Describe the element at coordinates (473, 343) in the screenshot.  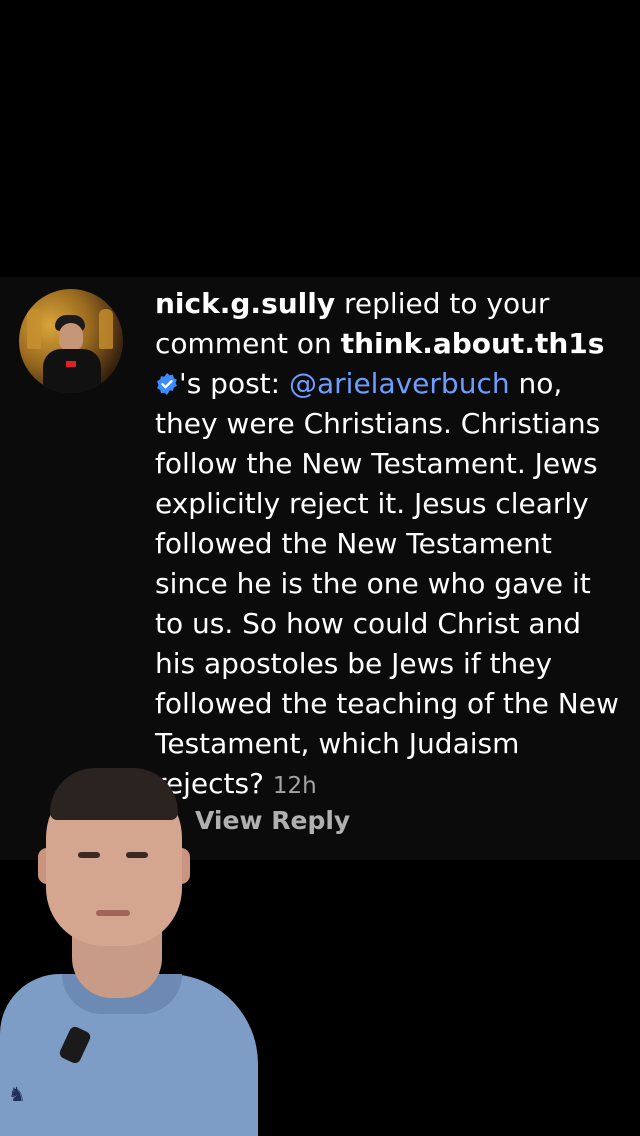
I see `post-owner-link: think.about.th1s` at that location.